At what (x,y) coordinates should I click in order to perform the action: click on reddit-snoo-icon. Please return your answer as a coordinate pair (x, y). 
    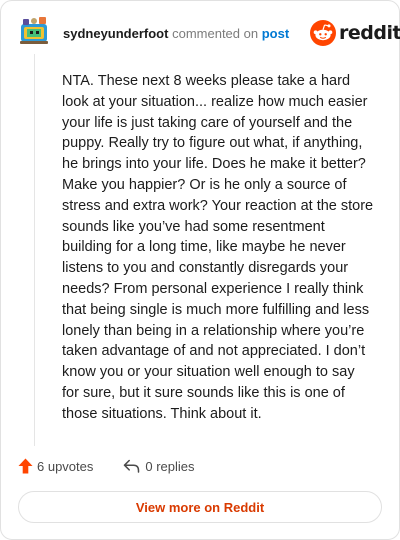
    Looking at the image, I should click on (323, 33).